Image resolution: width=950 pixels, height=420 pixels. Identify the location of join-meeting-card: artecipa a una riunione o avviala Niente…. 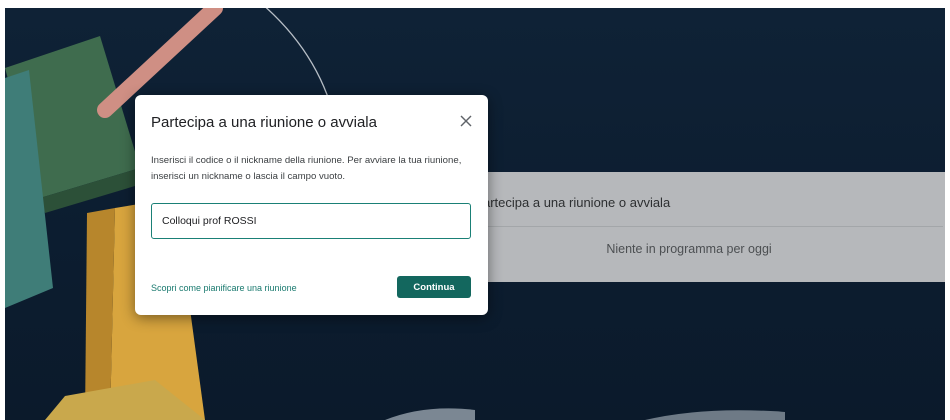
(685, 227).